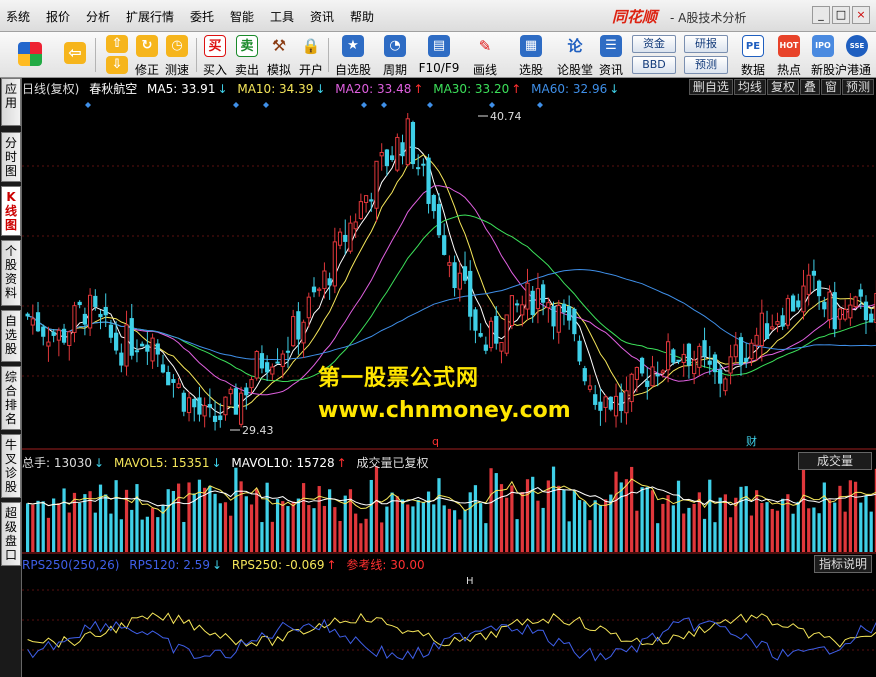 Image resolution: width=876 pixels, height=677 pixels. Describe the element at coordinates (242, 16) in the screenshot. I see `menu-smart: 智能` at that location.